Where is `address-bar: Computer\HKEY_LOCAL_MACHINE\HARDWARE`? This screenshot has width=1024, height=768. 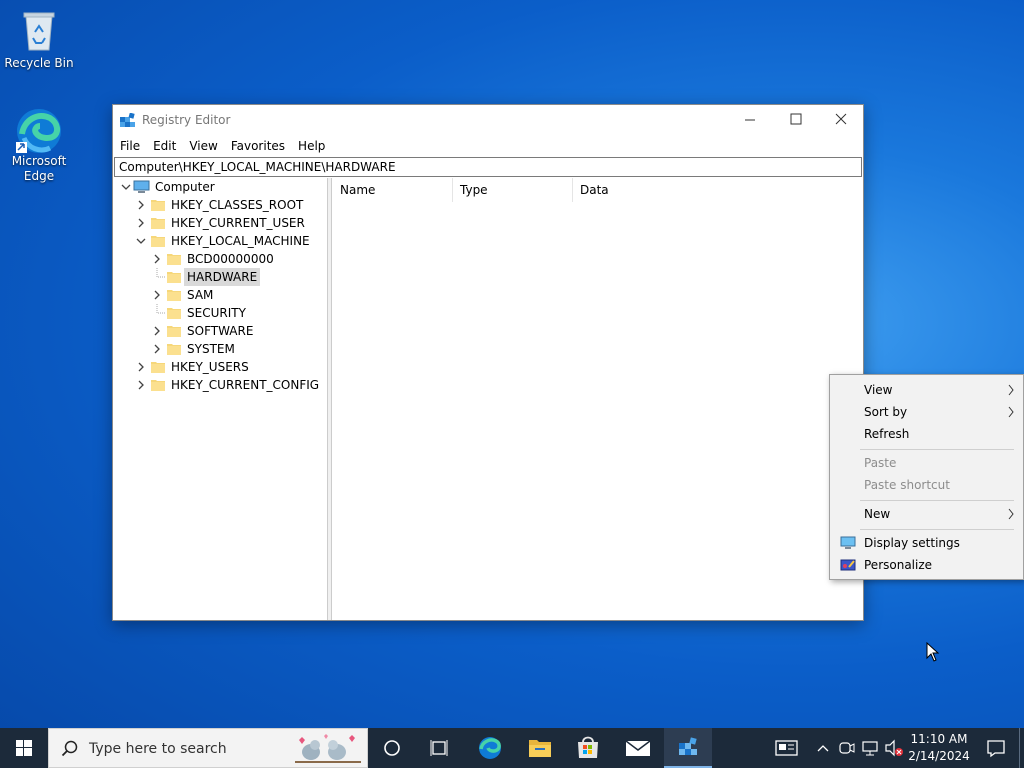
address-bar: Computer\HKEY_LOCAL_MACHINE\HARDWARE is located at coordinates (488, 167).